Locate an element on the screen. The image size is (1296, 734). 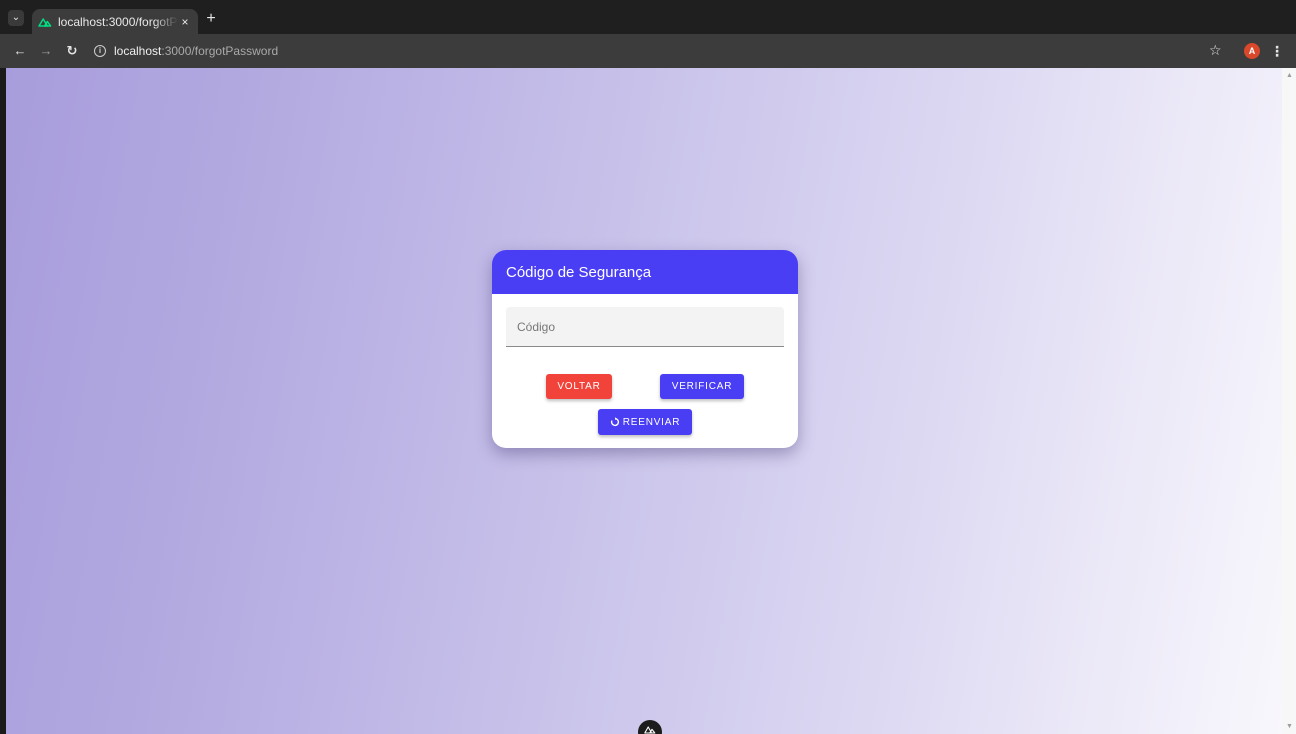
page-scrollbar: ▲ ▼ is located at coordinates (1289, 401).